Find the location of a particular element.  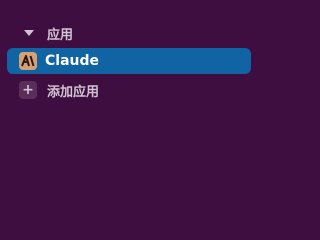

sidebar-item-claude: Claude is located at coordinates (129, 61).